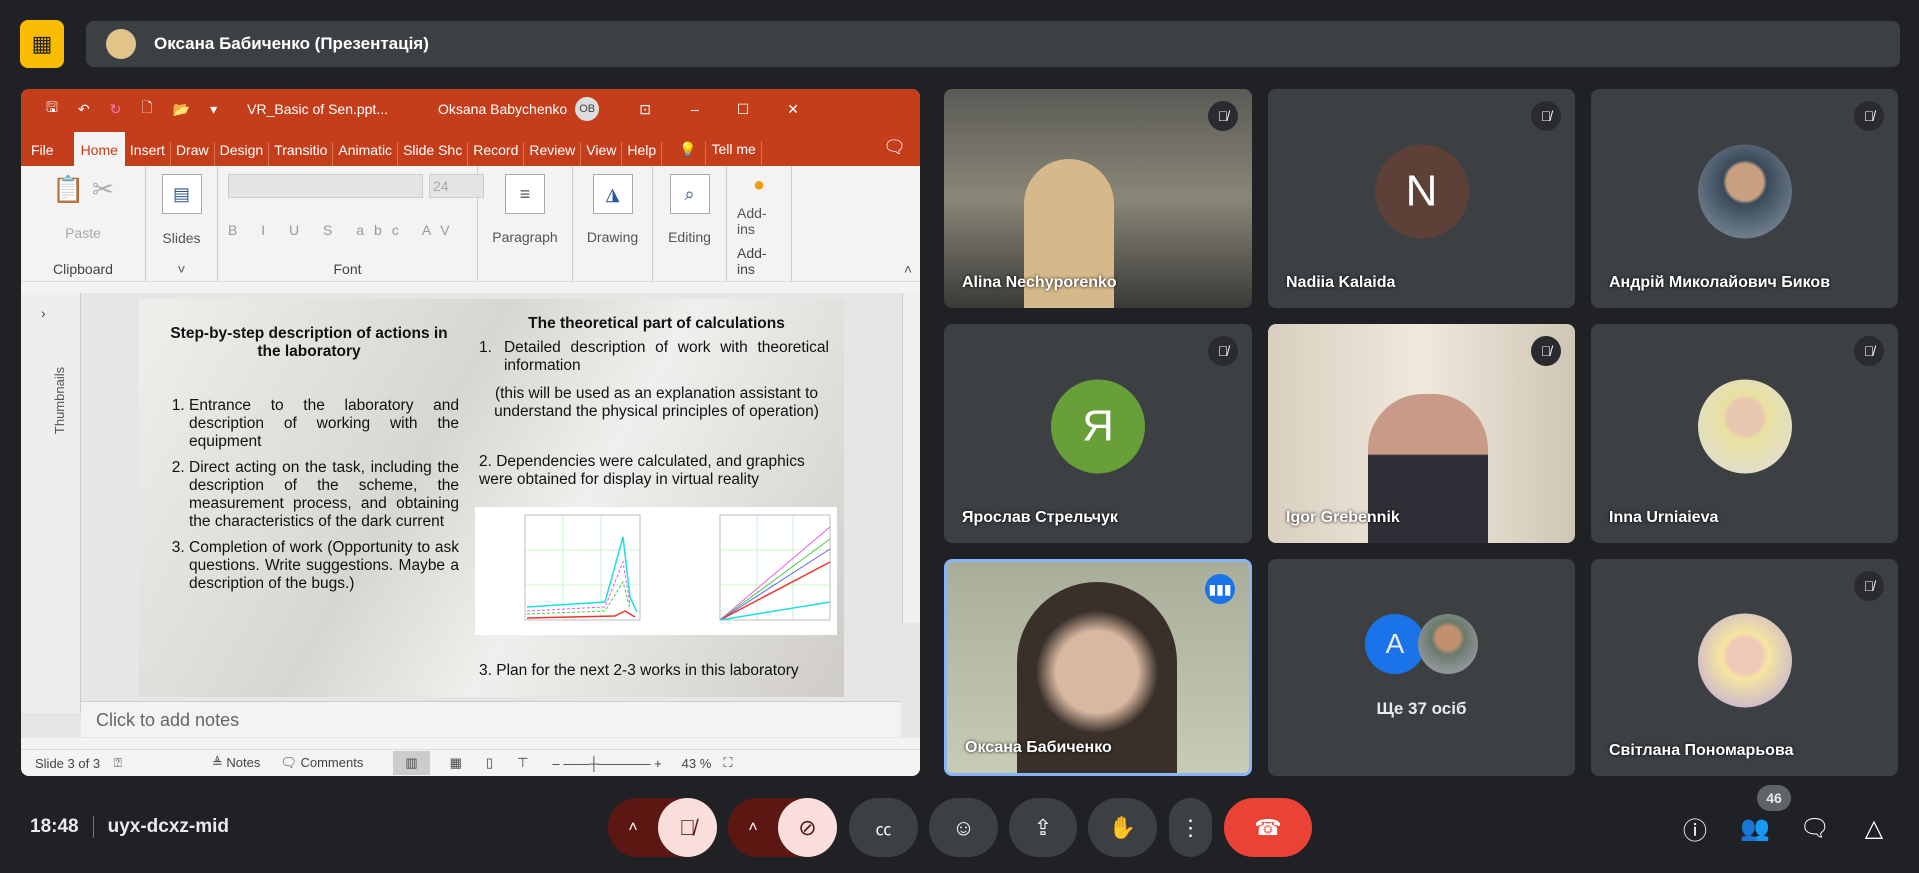 This screenshot has height=873, width=1919. What do you see at coordinates (727, 763) in the screenshot?
I see `fit-slide-icon: ⛶` at bounding box center [727, 763].